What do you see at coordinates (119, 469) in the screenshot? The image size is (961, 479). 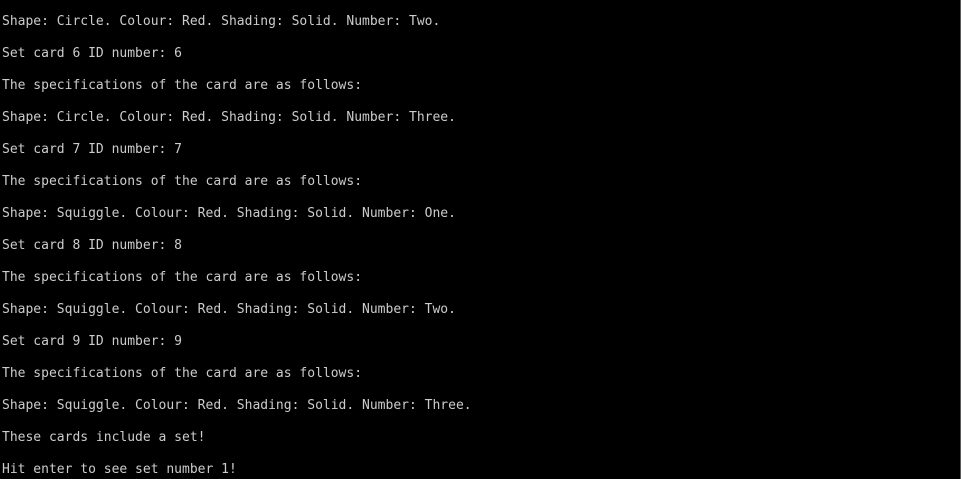 I see `output-line-prompt: Hit enter to see set number 1!` at bounding box center [119, 469].